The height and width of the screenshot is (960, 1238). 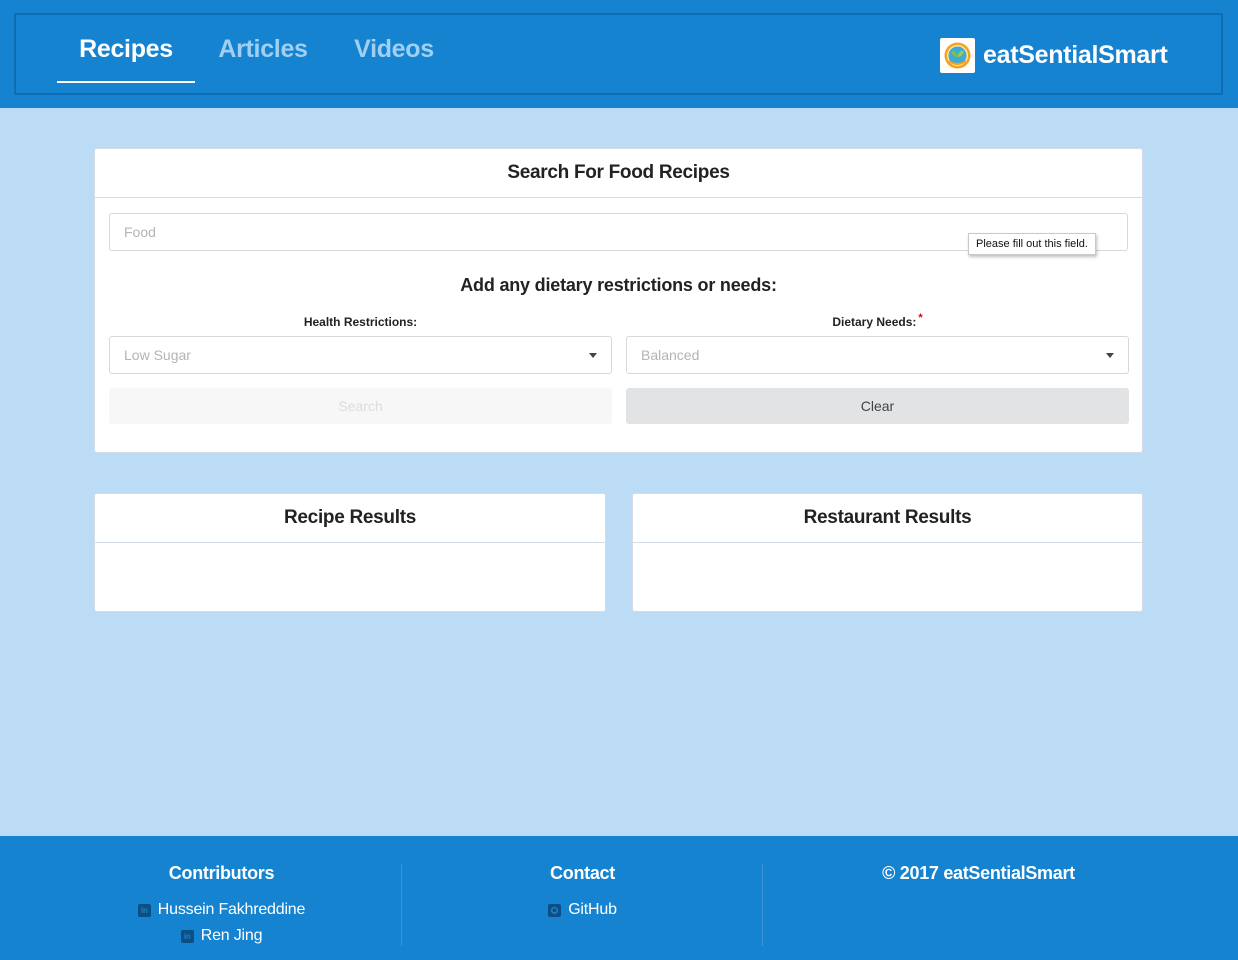 I want to click on recipe-results-card: Recipe Results, so click(x=350, y=552).